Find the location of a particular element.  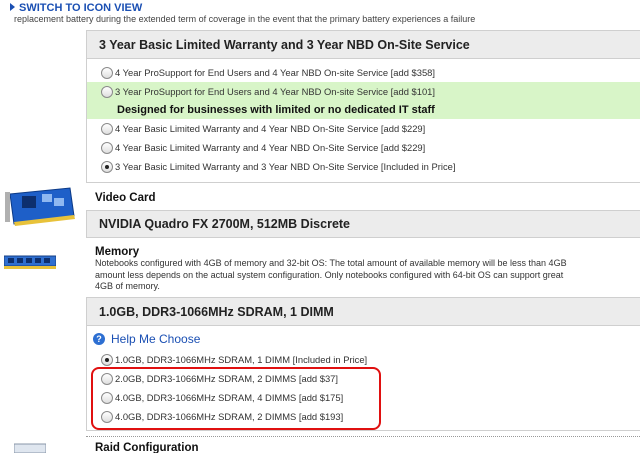

video-card-title: Video Card is located at coordinates (125, 198).